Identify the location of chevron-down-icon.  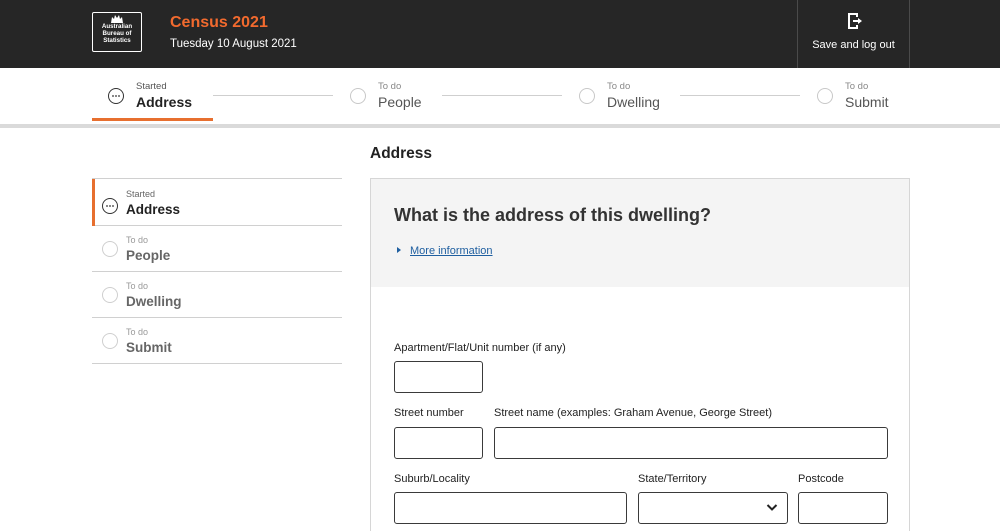
(772, 507).